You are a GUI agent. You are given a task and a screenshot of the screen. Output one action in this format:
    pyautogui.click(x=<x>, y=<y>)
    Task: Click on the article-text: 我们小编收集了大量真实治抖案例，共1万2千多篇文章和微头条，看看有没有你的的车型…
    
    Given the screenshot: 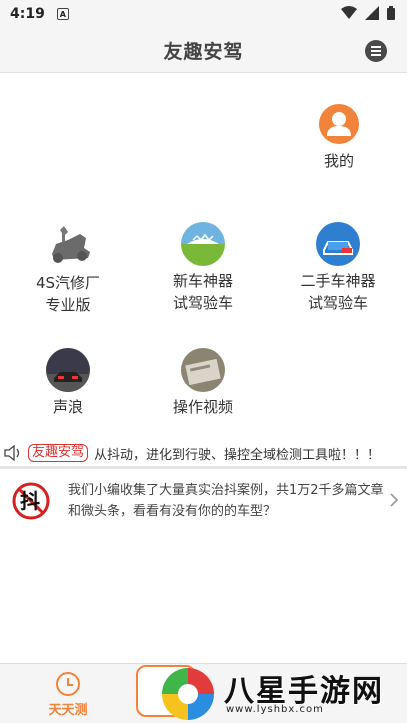 What is the action you would take?
    pyautogui.click(x=226, y=501)
    